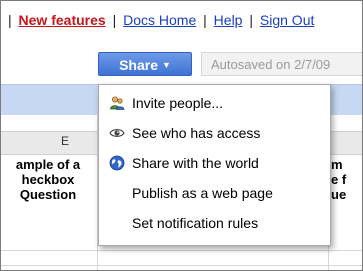 Image resolution: width=363 pixels, height=271 pixels. I want to click on column-header-e: E, so click(65, 141).